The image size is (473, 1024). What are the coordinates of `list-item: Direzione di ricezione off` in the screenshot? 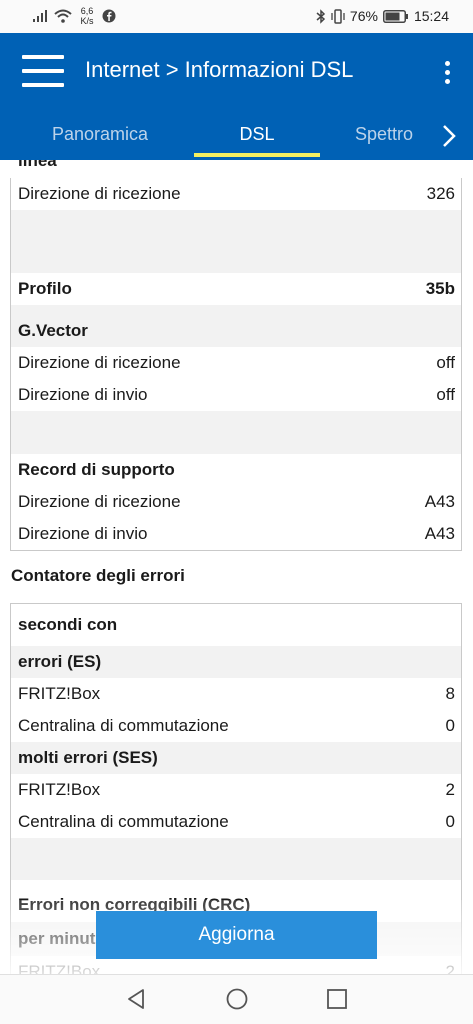 It's located at (236, 363).